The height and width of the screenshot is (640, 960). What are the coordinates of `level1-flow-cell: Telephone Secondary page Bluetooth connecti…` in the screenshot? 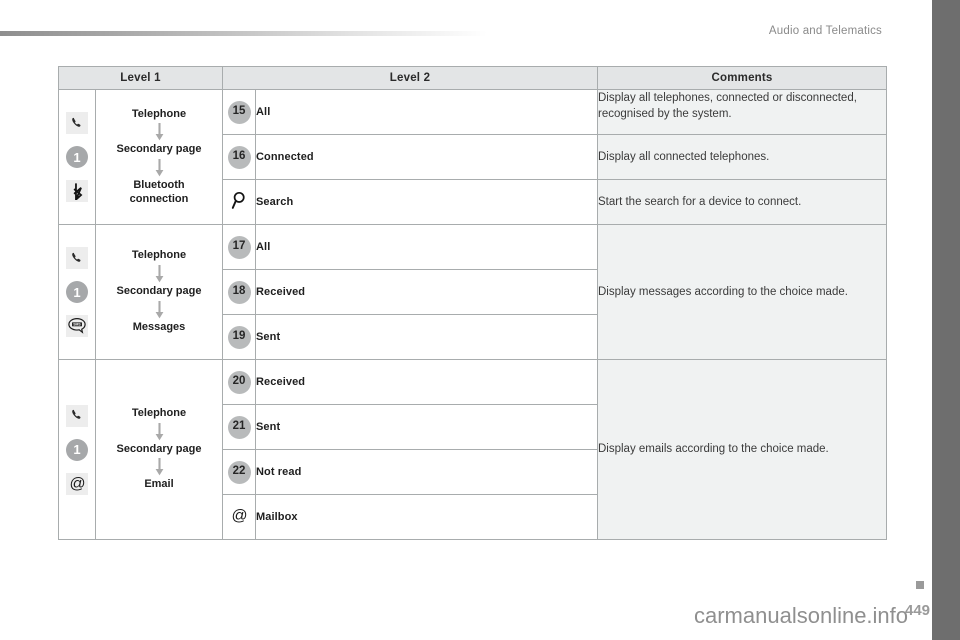 It's located at (159, 157).